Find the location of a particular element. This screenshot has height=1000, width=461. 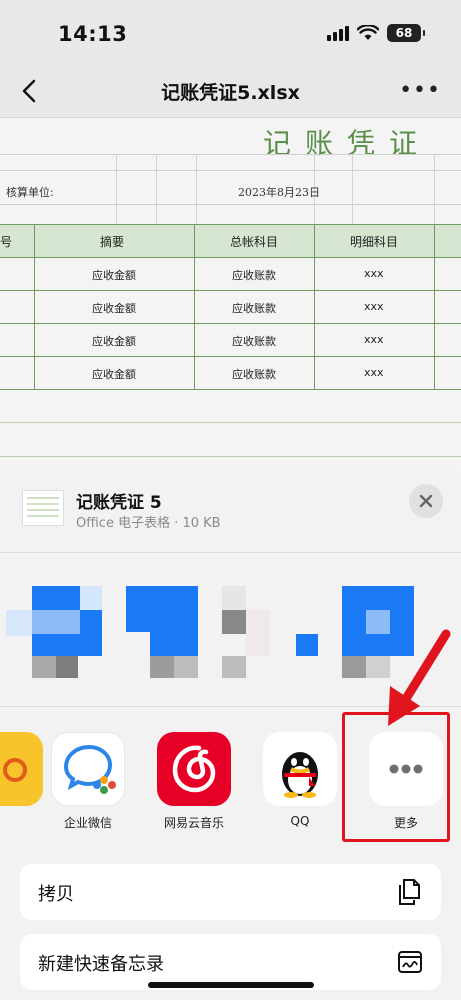

annotation-arrow-icon is located at coordinates (419, 677).